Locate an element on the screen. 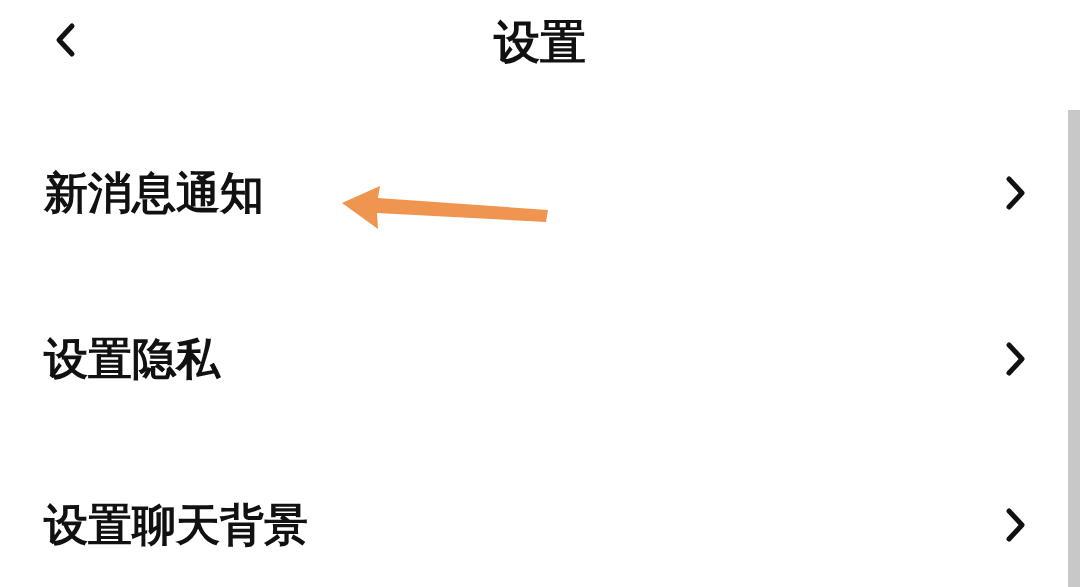 This screenshot has height=587, width=1080. scrollbar is located at coordinates (1074, 348).